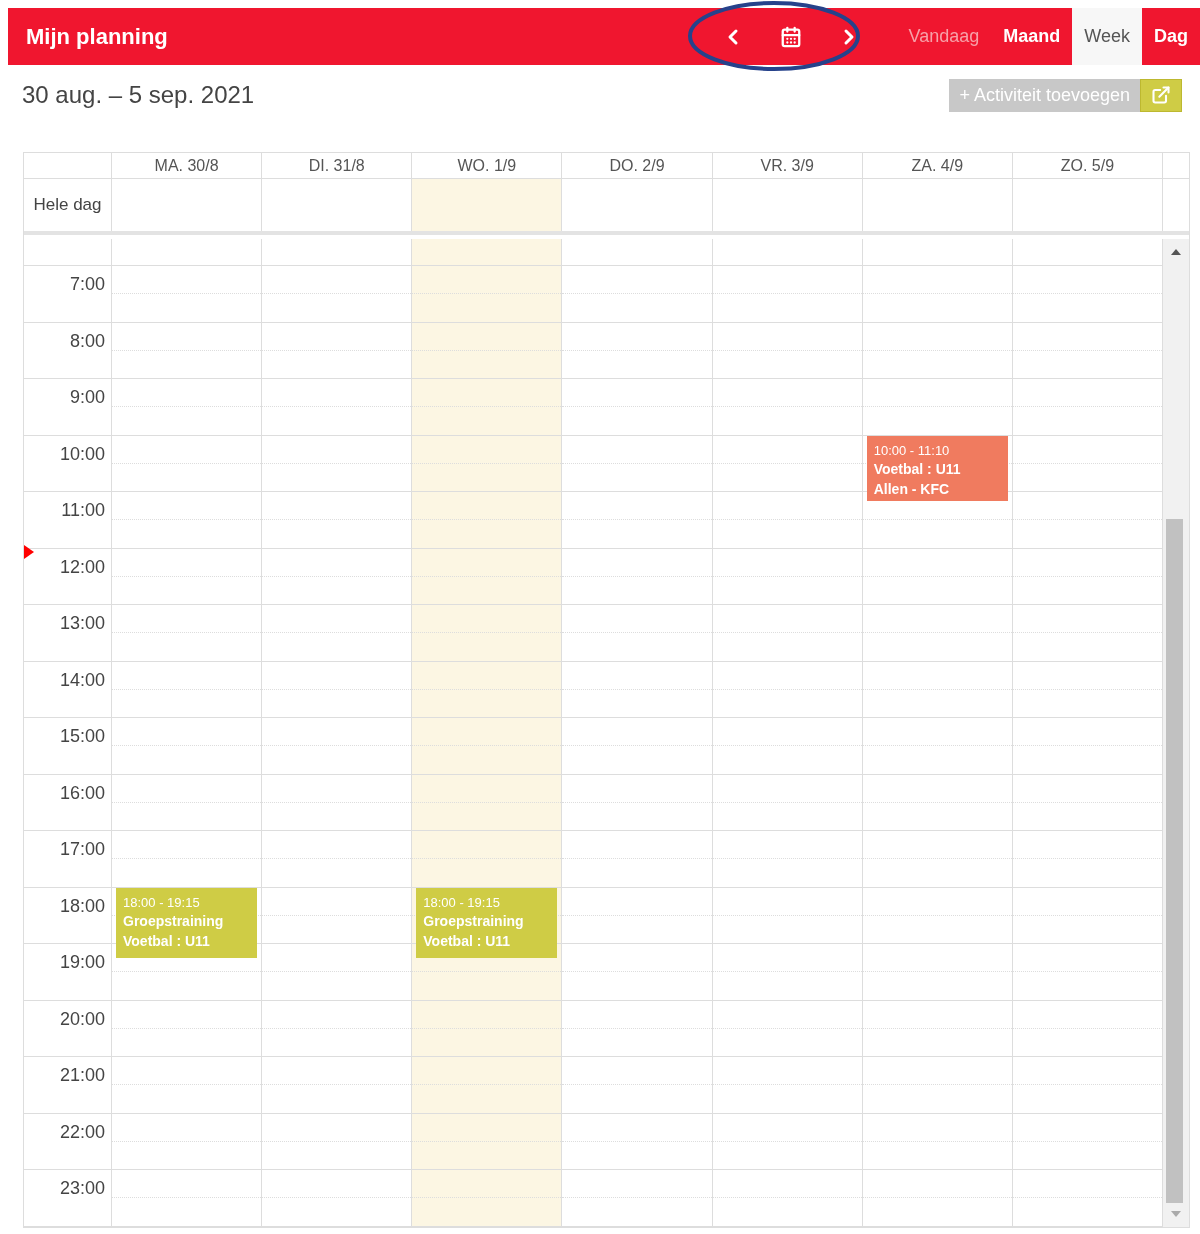  I want to click on all-day-label: Hele dag, so click(67, 205).